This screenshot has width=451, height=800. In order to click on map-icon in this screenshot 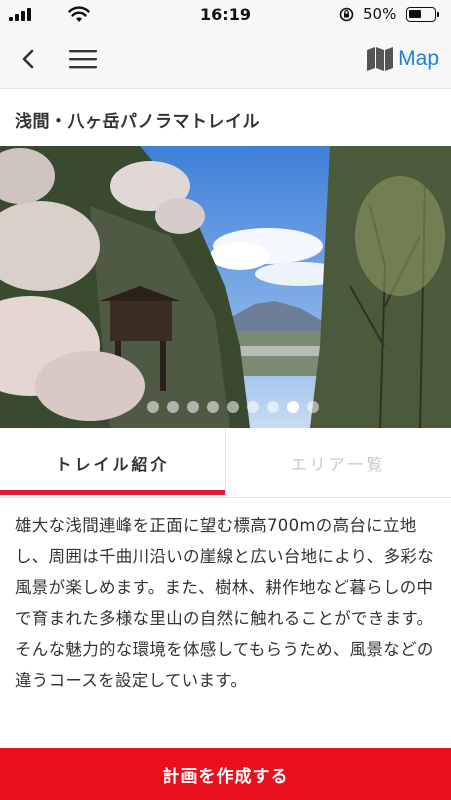, I will do `click(380, 59)`.